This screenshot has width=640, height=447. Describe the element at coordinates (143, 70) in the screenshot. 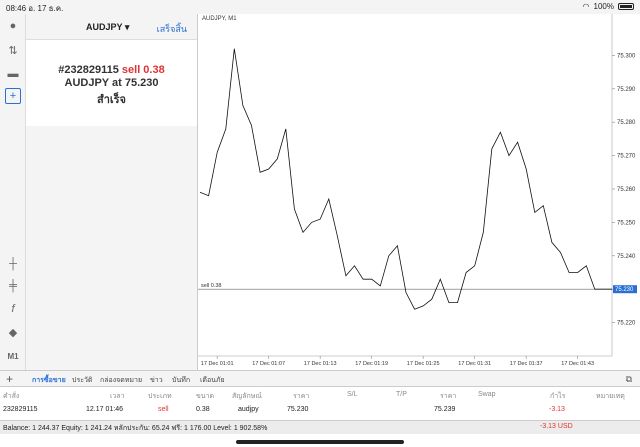

I see `order-action: sell 0.38` at that location.